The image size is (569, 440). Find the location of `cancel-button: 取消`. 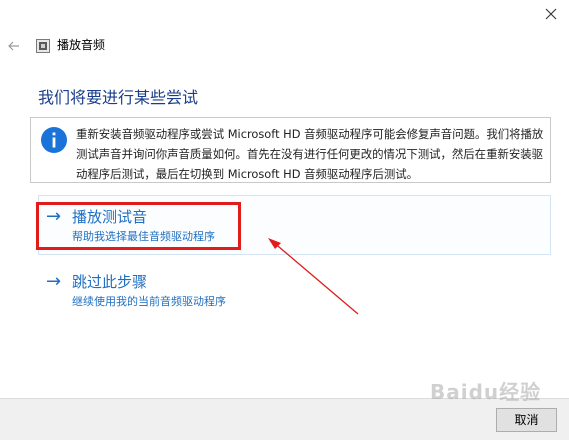

cancel-button: 取消 is located at coordinates (526, 420).